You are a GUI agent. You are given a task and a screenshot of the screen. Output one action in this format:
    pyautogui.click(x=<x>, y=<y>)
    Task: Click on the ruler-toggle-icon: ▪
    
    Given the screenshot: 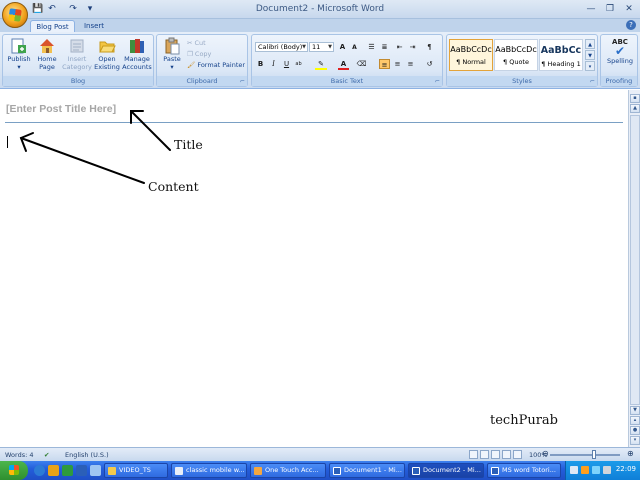 What is the action you would take?
    pyautogui.click(x=635, y=98)
    